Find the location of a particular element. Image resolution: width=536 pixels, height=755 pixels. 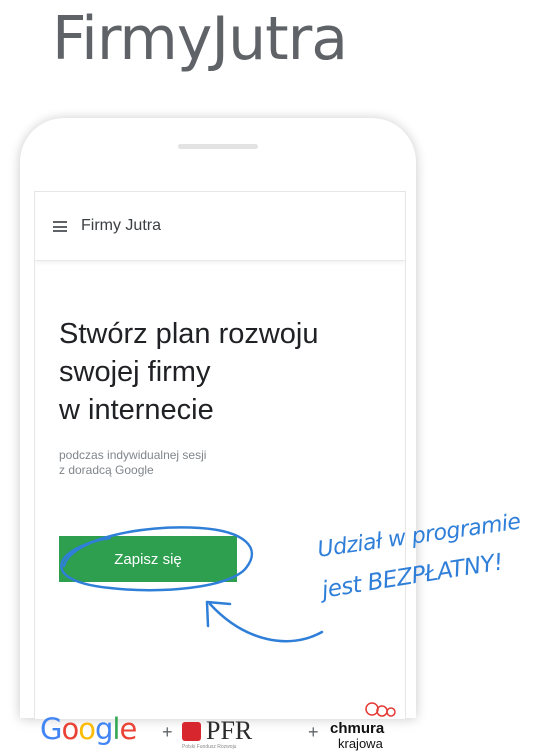

chmura-krajowa-logo: chmura krajowa is located at coordinates (385, 727).